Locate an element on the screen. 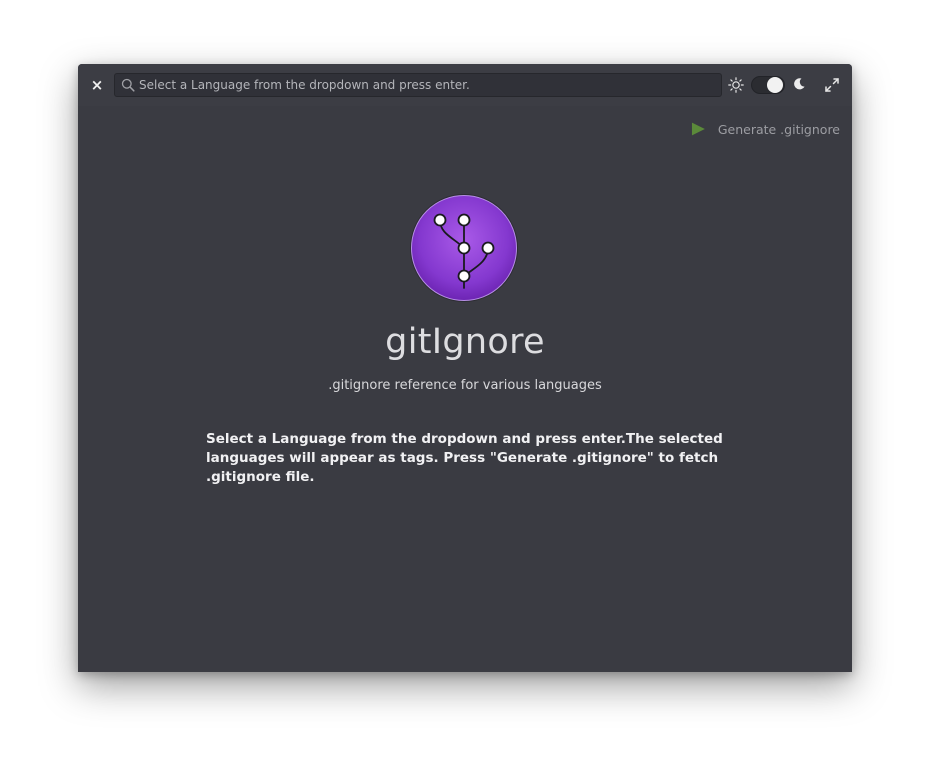  close-icon: × is located at coordinates (97, 85).